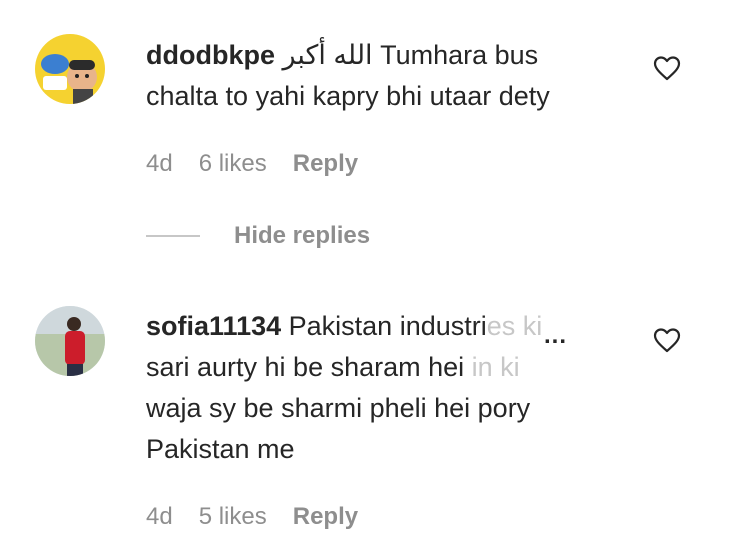 This screenshot has width=740, height=550. I want to click on comment-text-faded: es ki, so click(514, 326).